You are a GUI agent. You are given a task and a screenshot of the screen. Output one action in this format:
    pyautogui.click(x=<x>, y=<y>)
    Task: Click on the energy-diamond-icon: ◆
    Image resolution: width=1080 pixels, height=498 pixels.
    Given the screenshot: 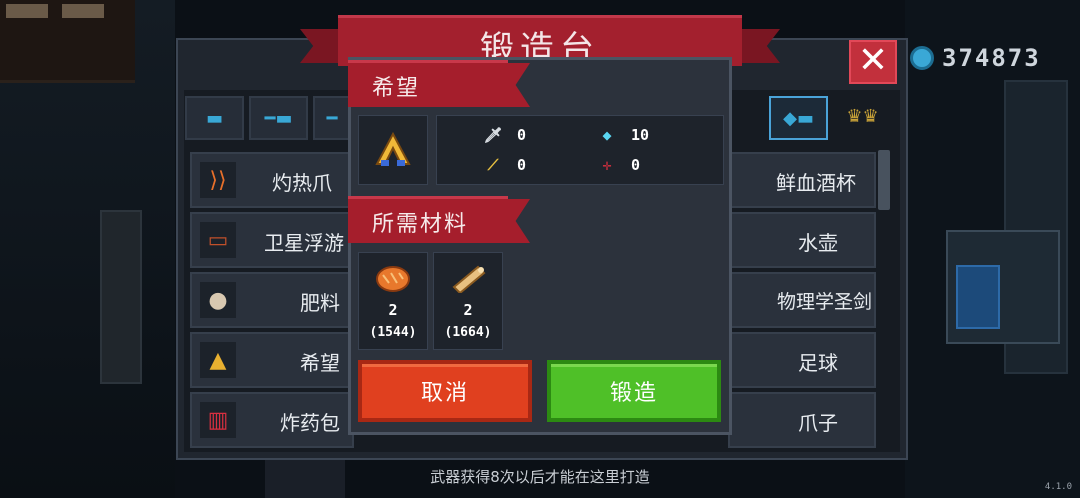 What is the action you would take?
    pyautogui.click(x=607, y=135)
    